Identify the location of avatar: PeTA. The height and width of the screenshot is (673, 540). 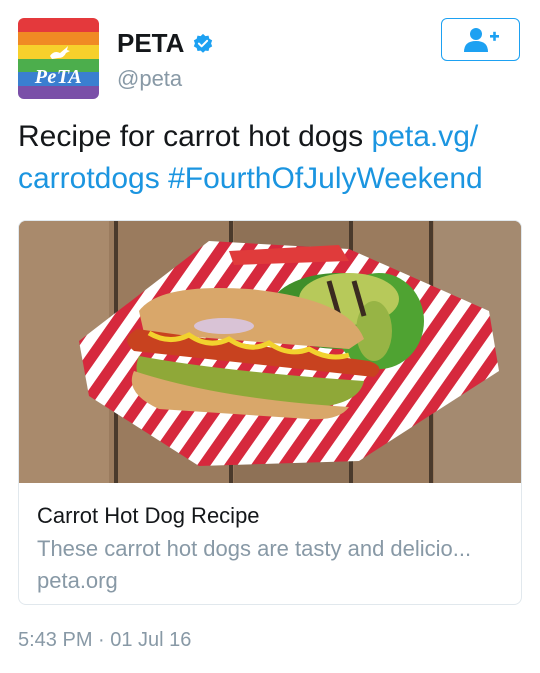
(58, 58).